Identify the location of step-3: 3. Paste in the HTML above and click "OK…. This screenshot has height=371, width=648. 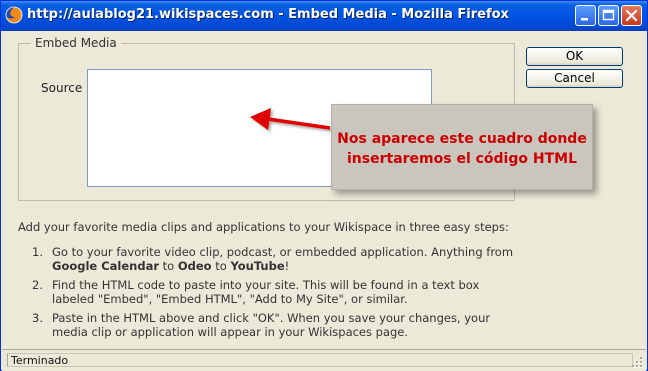
(274, 325).